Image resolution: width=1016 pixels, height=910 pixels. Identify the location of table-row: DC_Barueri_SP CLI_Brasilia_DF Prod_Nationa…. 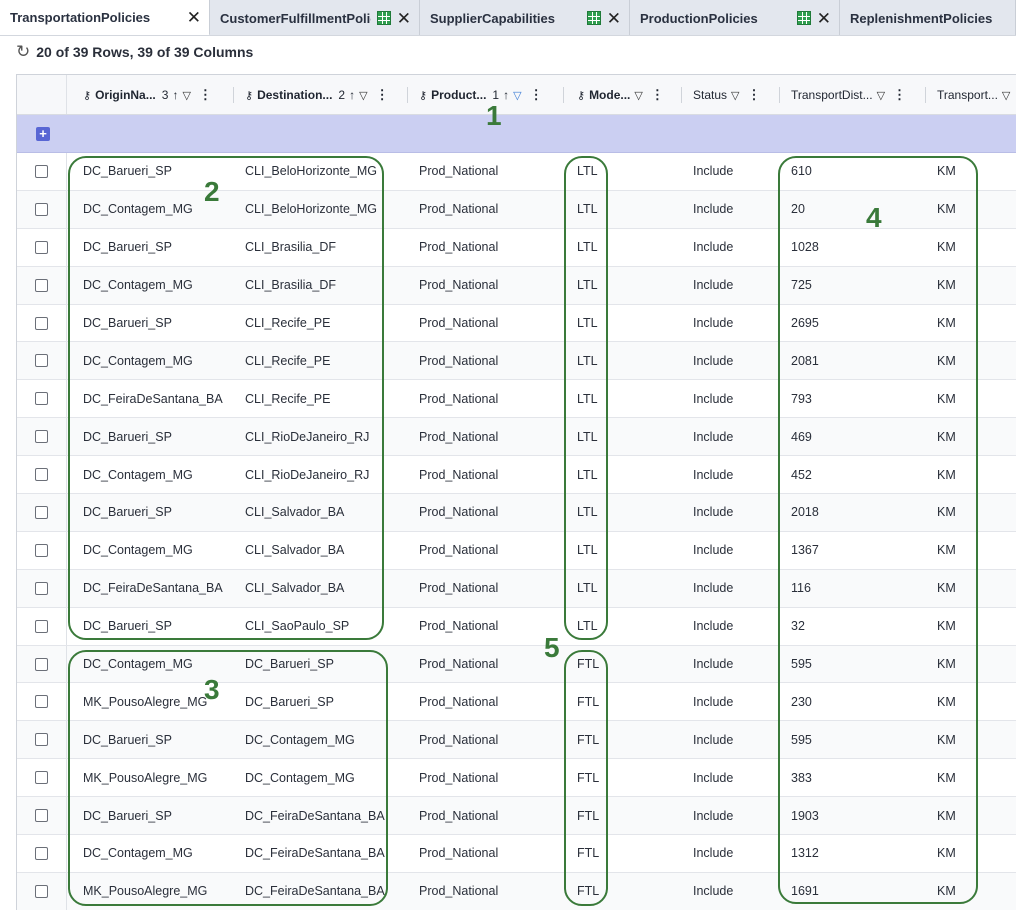
(516, 247).